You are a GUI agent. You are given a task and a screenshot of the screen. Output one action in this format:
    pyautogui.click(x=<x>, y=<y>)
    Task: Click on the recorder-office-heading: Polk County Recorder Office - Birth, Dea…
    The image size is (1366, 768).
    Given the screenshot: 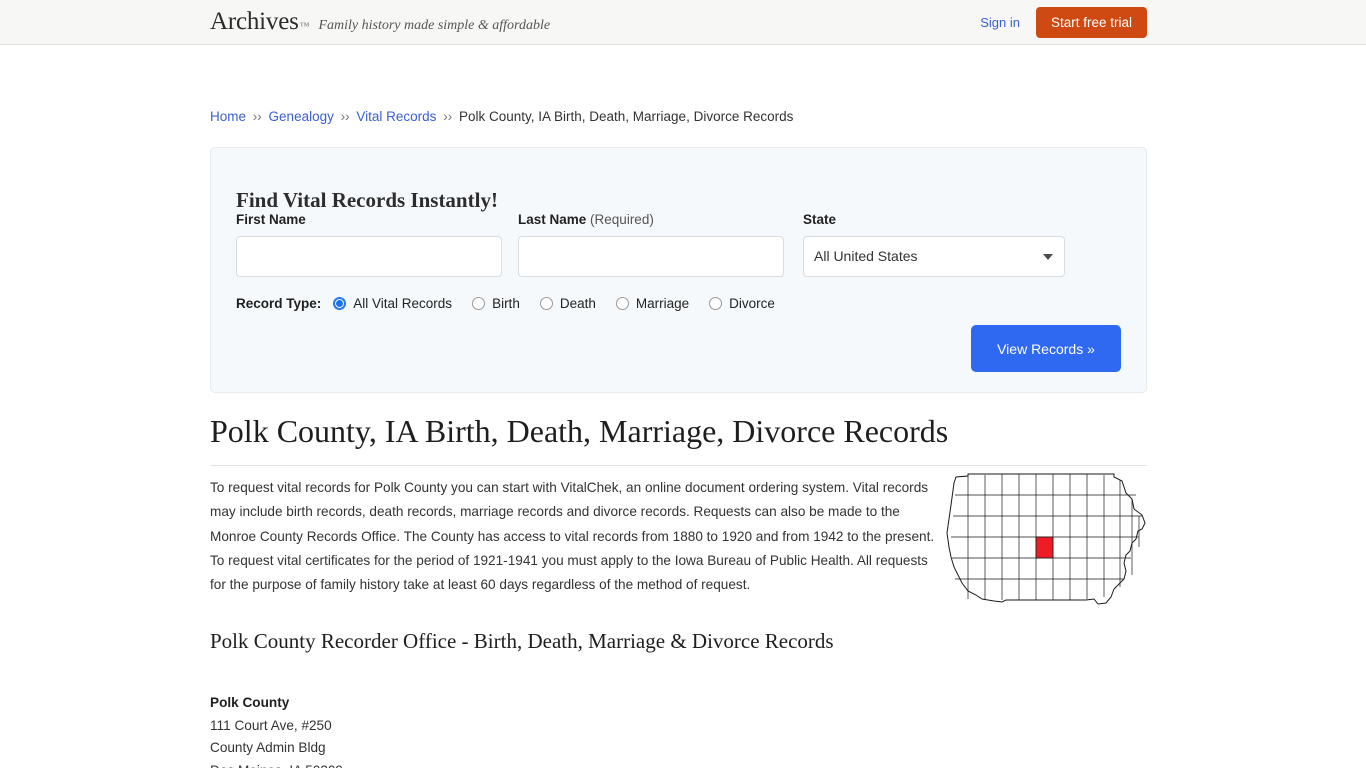 What is the action you would take?
    pyautogui.click(x=522, y=641)
    